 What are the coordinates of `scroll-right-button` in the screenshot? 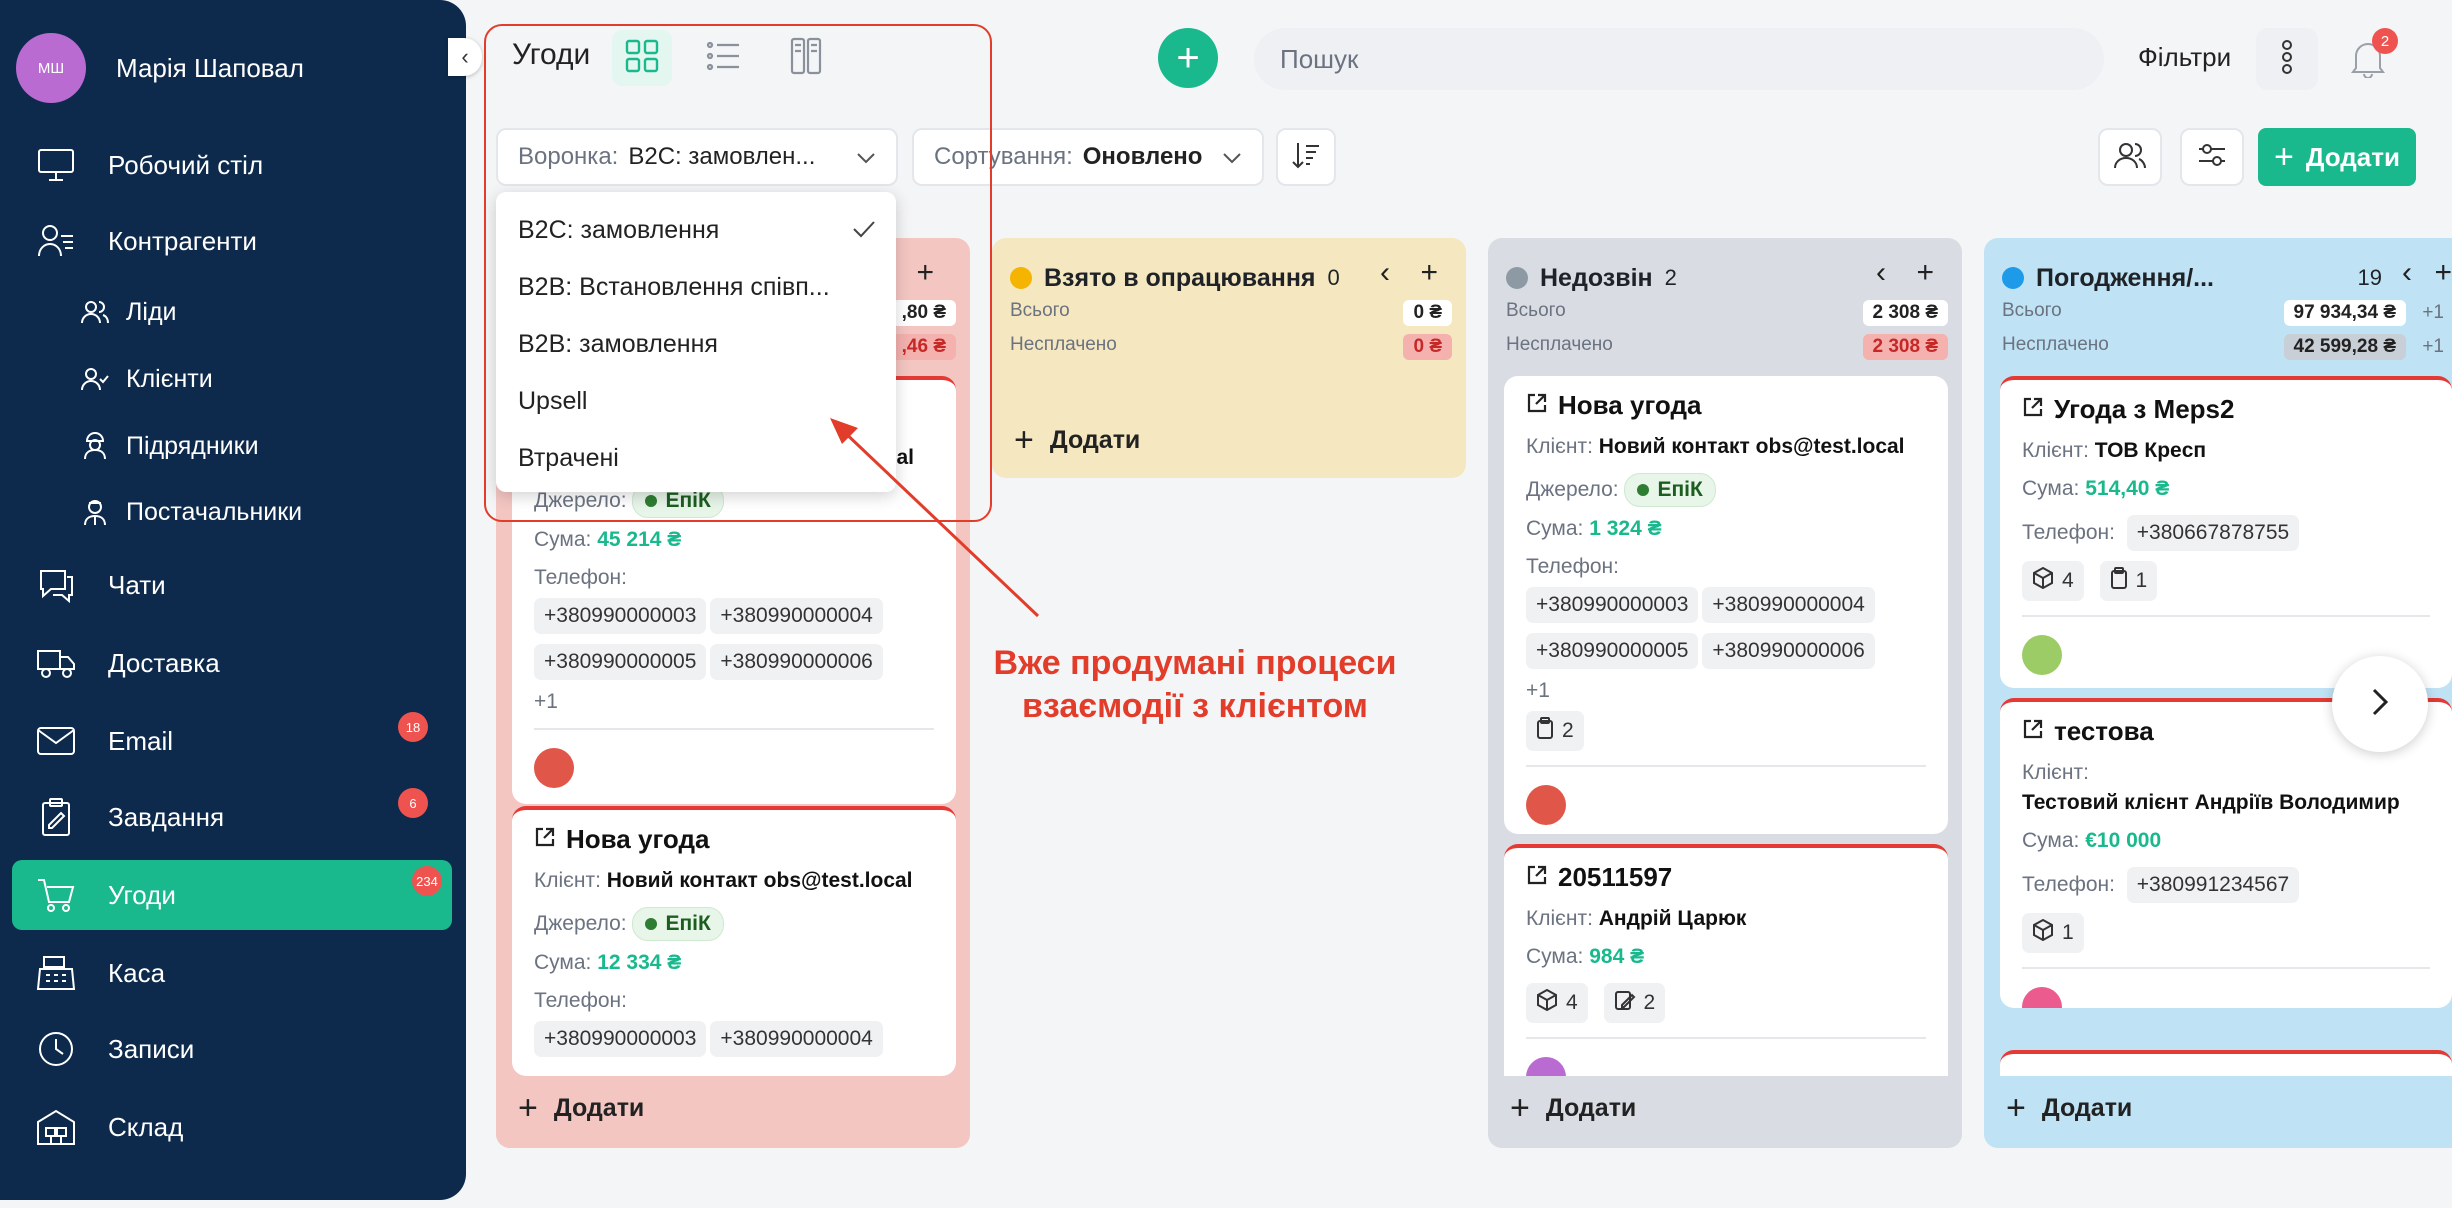 It's located at (2380, 704).